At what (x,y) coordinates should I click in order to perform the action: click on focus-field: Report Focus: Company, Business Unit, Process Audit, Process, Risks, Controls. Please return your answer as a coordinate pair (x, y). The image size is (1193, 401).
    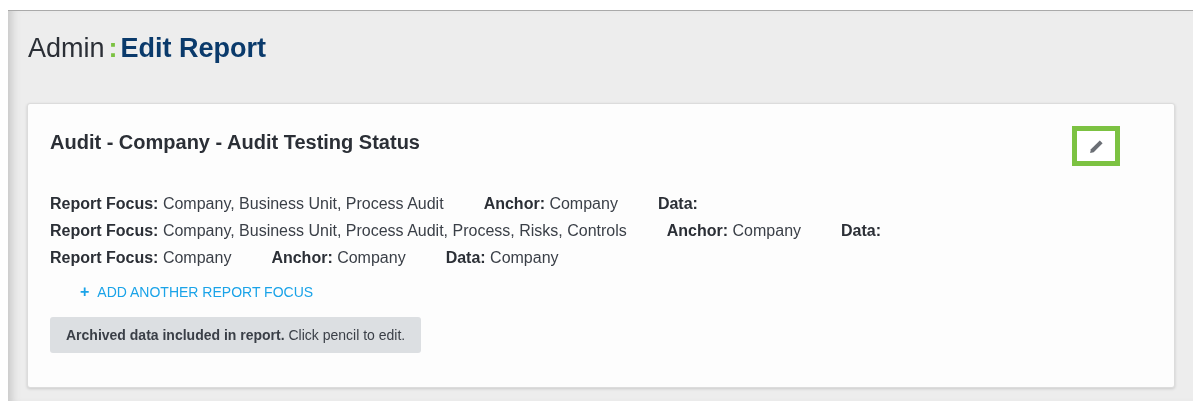
    Looking at the image, I should click on (338, 231).